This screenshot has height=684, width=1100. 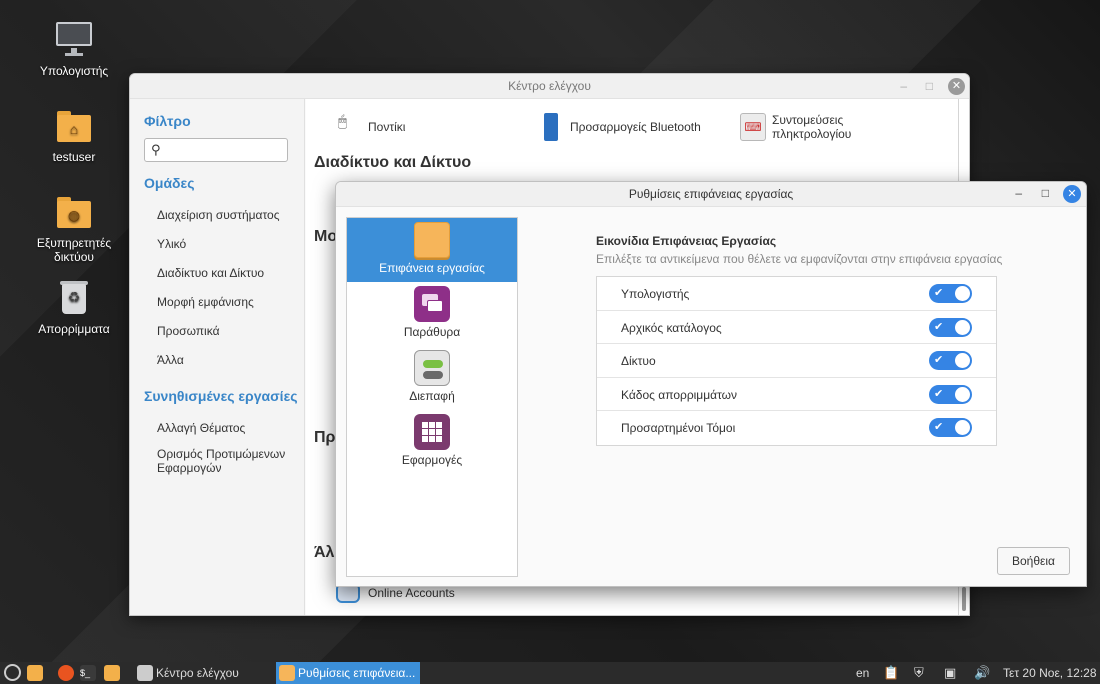 I want to click on interface-icon, so click(x=432, y=368).